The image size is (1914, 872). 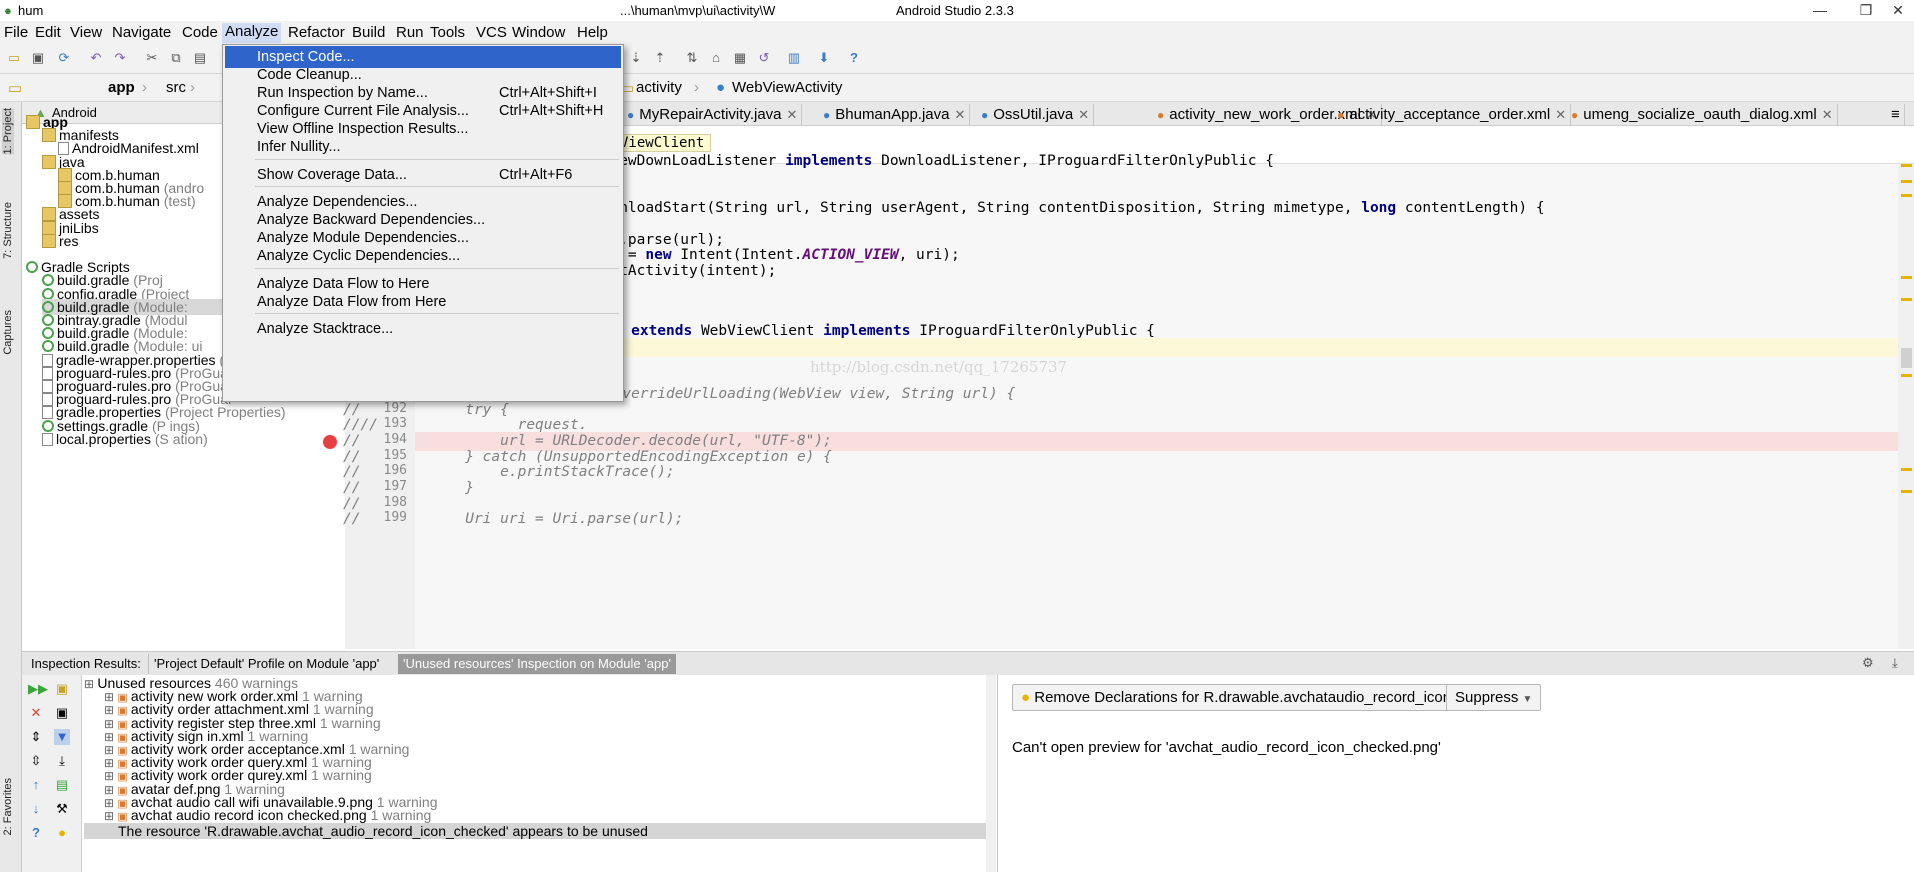 I want to click on menu-navigate: Navigate, so click(x=141, y=32).